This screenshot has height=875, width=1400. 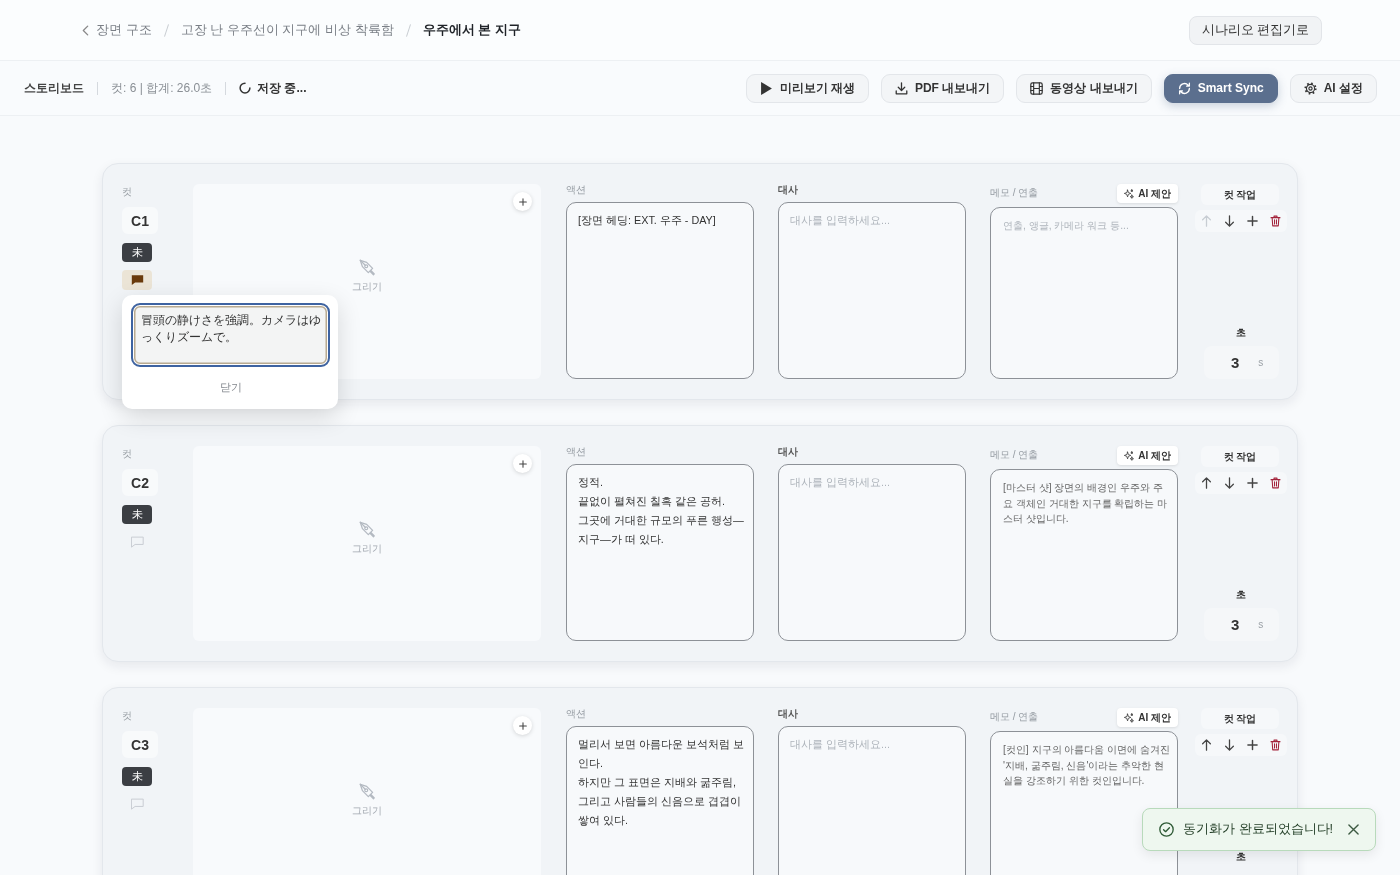 What do you see at coordinates (54, 88) in the screenshot?
I see `storyboard-title: 스토리보드` at bounding box center [54, 88].